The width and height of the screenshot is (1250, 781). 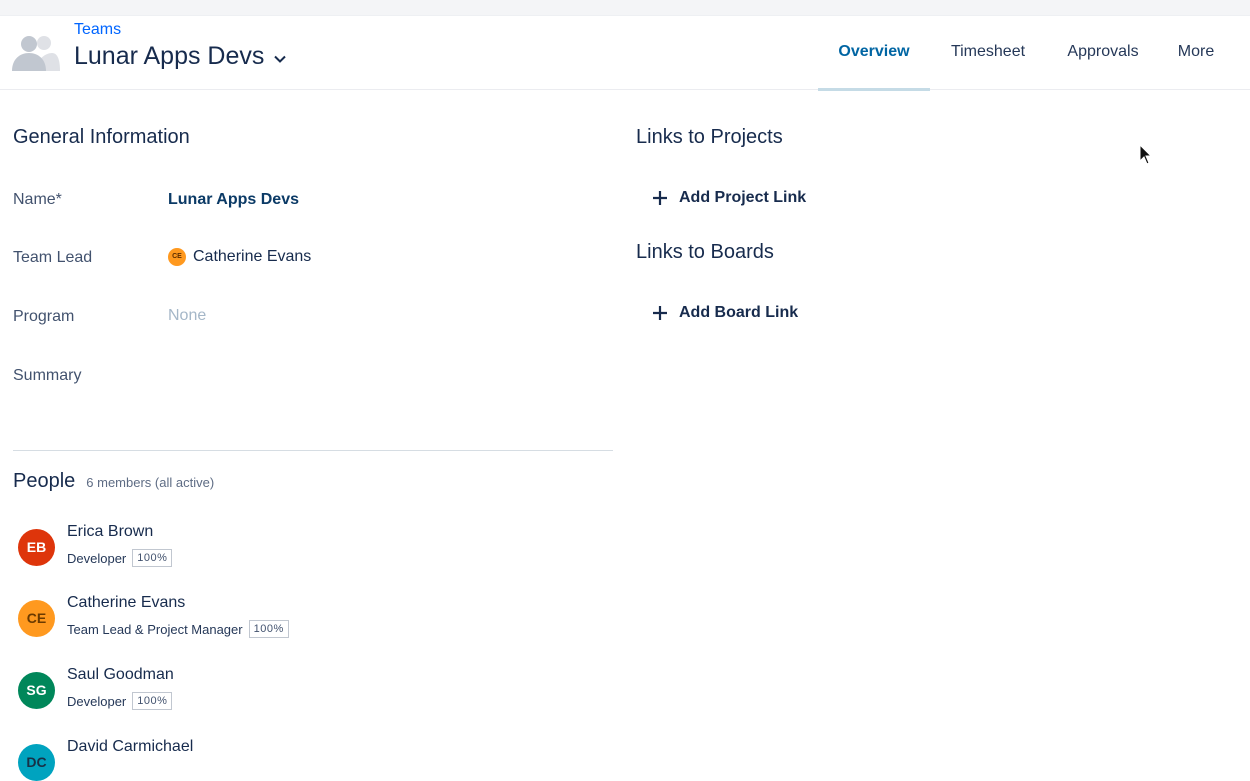 What do you see at coordinates (739, 312) in the screenshot?
I see `add-board-link-label: Add Board Link` at bounding box center [739, 312].